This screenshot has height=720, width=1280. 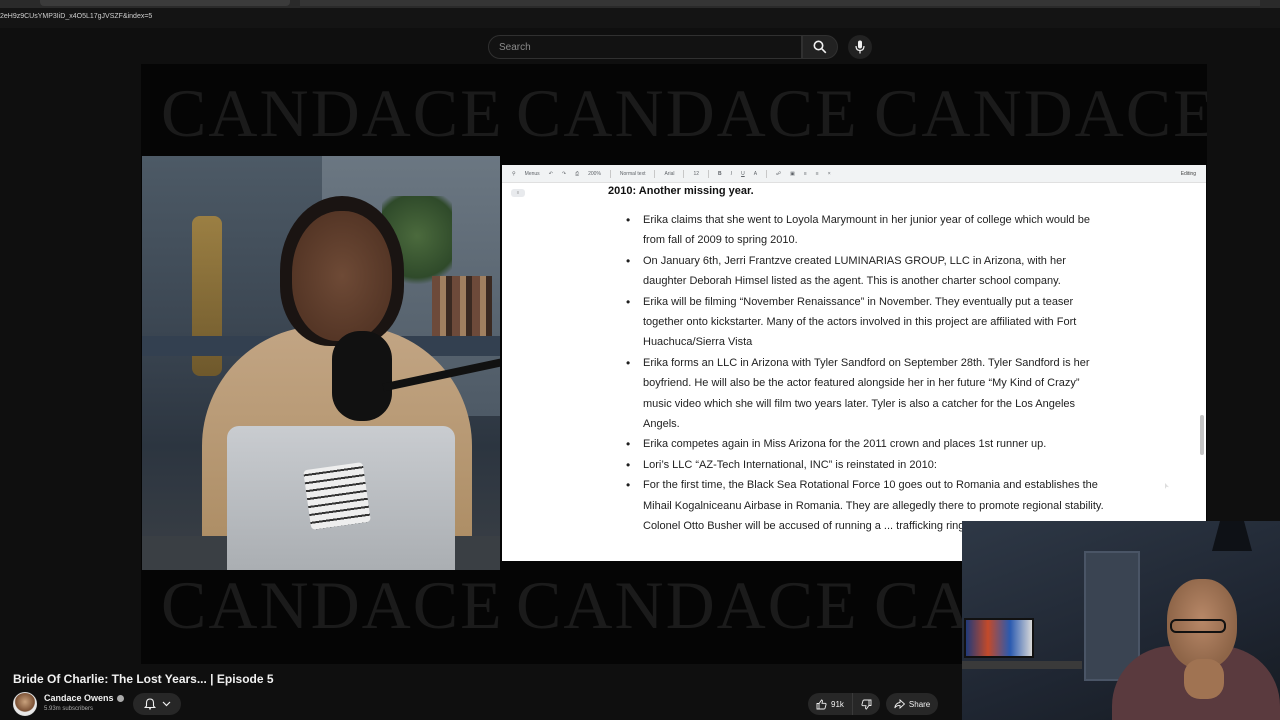 I want to click on streamer-webcam-overlay, so click(x=1121, y=620).